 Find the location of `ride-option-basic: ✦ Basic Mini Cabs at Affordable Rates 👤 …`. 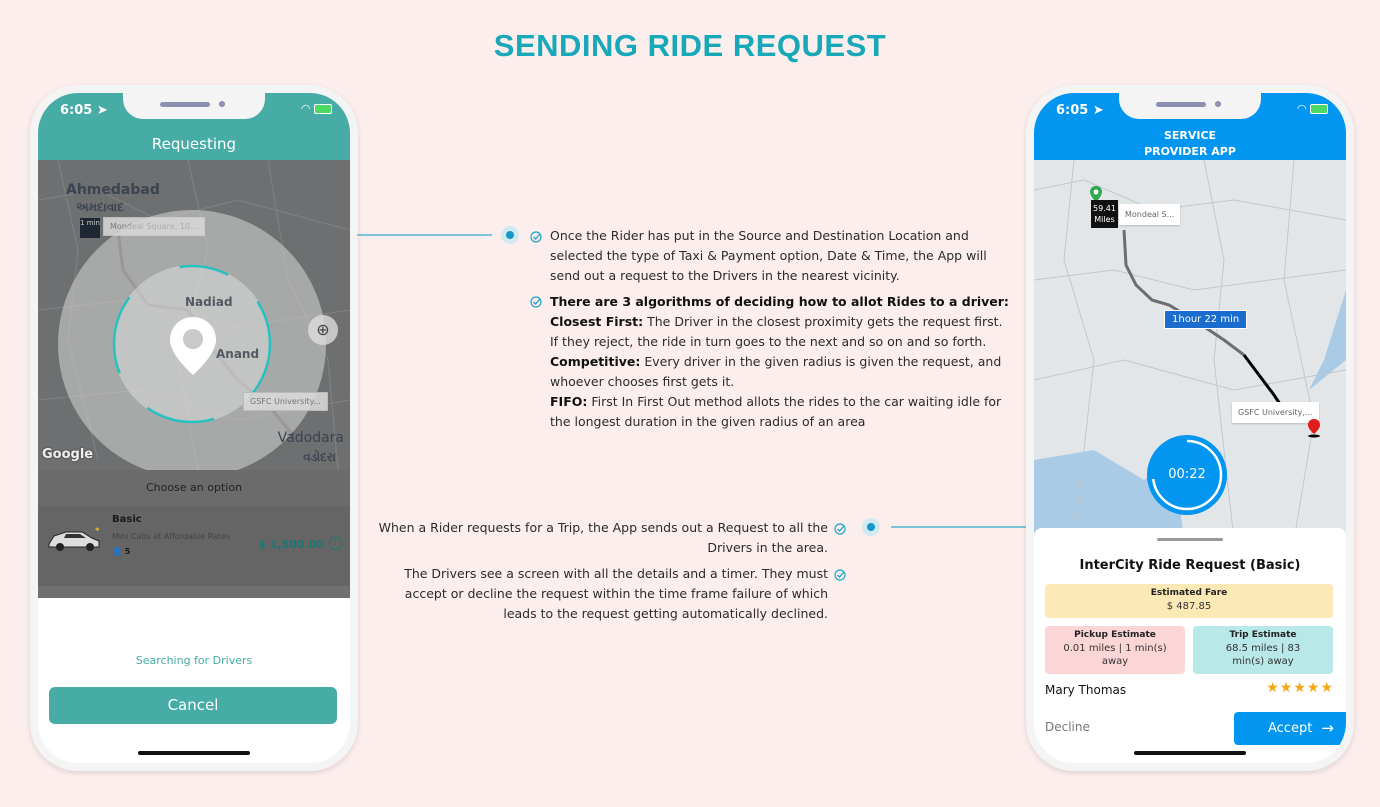

ride-option-basic: ✦ Basic Mini Cabs at Affordable Rates 👤 … is located at coordinates (194, 546).